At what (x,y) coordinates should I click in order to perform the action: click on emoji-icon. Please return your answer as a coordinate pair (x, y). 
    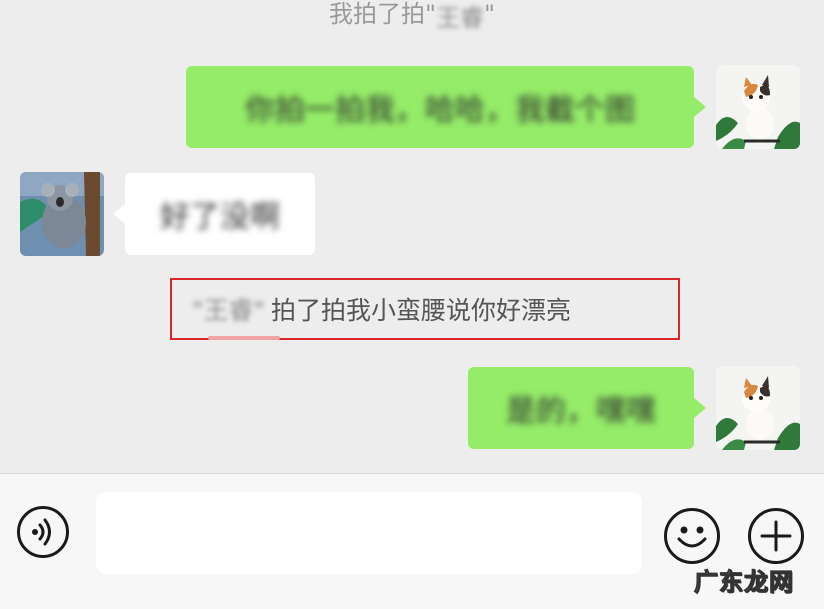
    Looking at the image, I should click on (692, 537).